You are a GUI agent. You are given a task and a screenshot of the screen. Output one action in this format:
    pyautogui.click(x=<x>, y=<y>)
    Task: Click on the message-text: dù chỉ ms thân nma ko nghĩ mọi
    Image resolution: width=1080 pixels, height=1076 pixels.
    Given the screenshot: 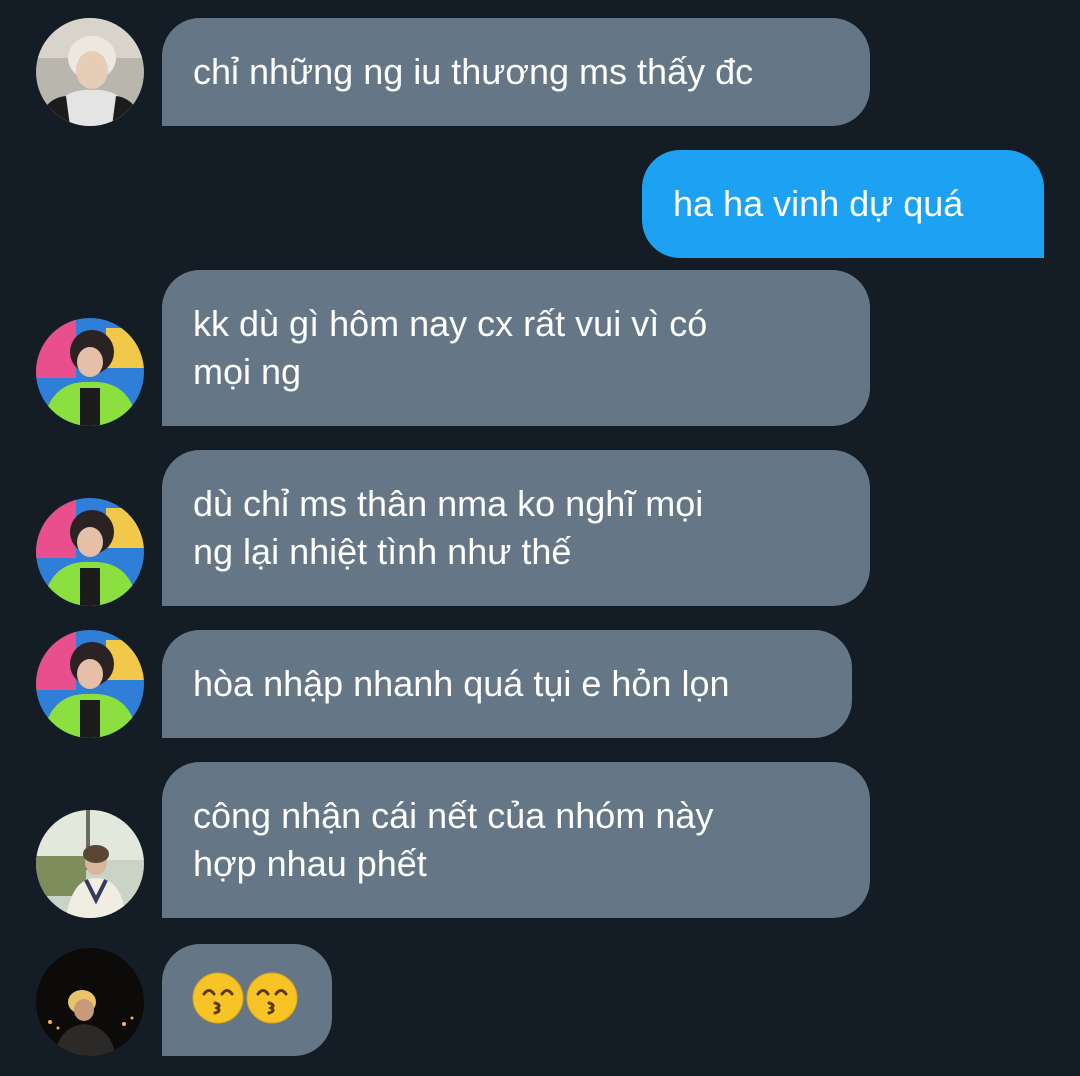 What is the action you would take?
    pyautogui.click(x=448, y=503)
    